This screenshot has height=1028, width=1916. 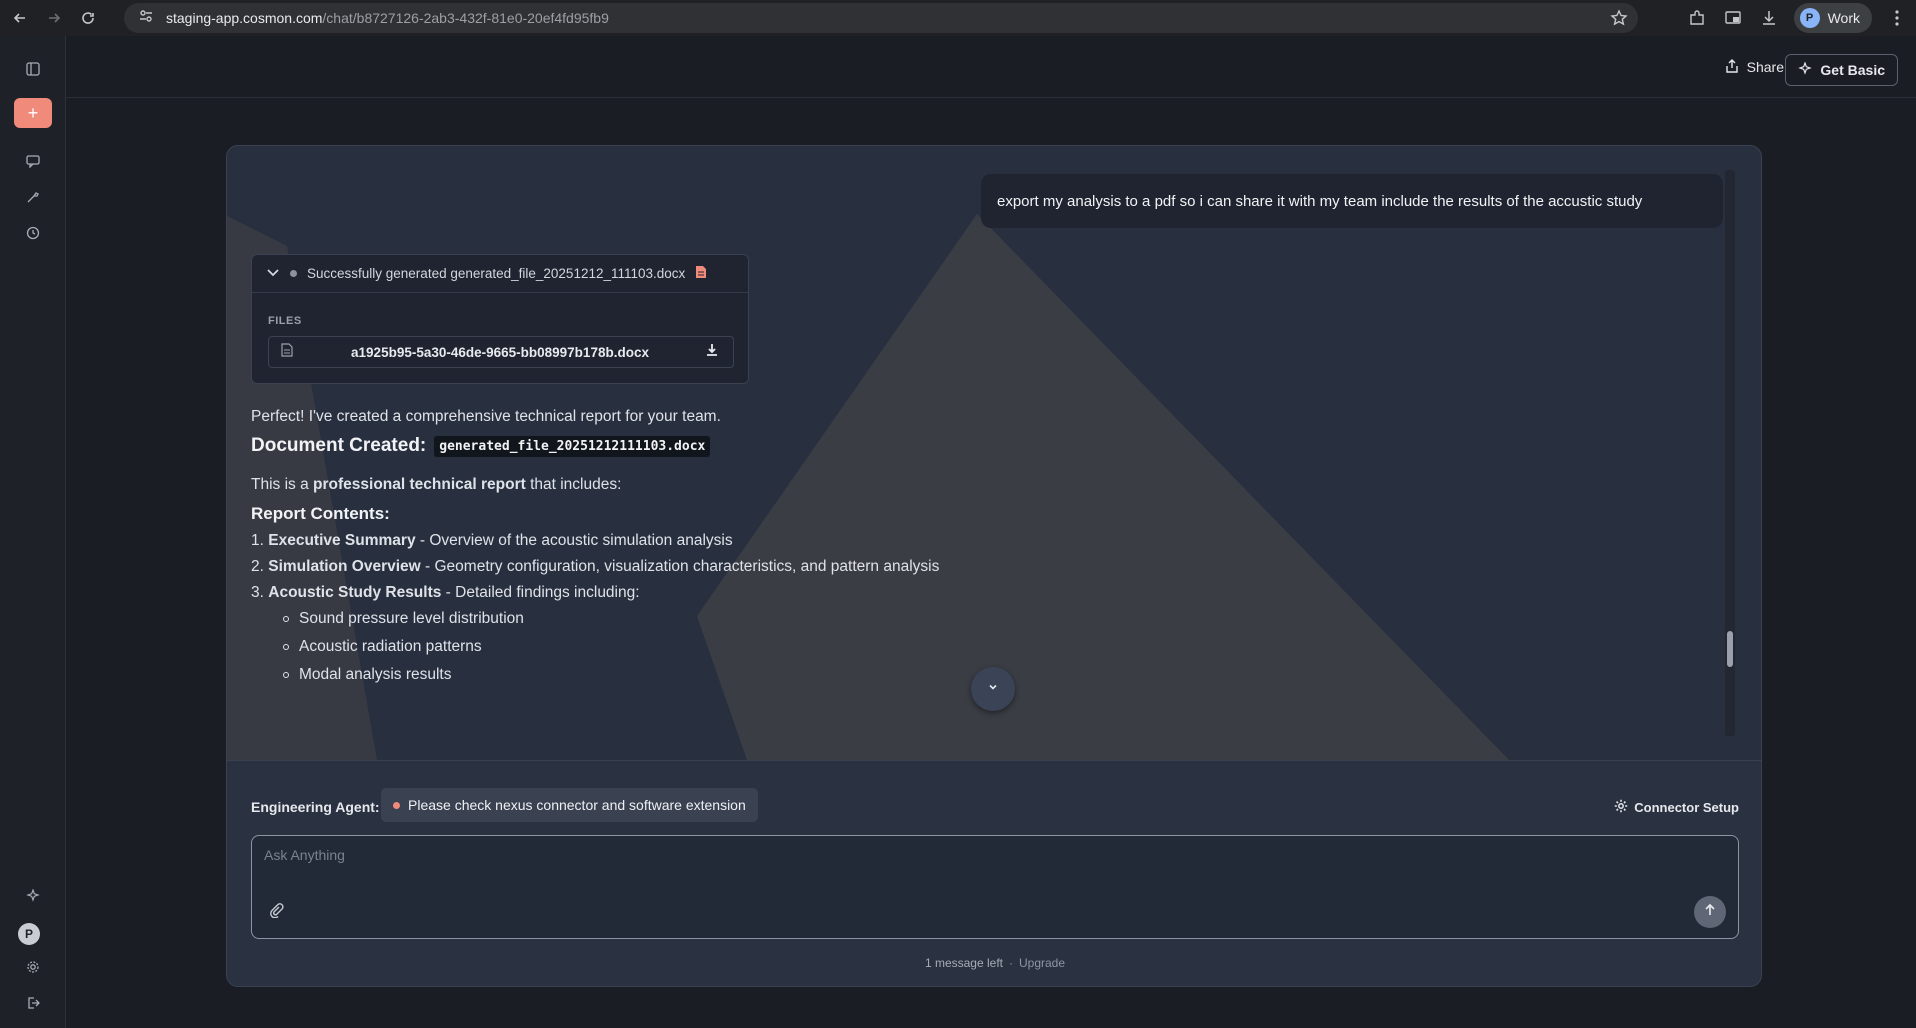 I want to click on list-number: 1., so click(x=257, y=540).